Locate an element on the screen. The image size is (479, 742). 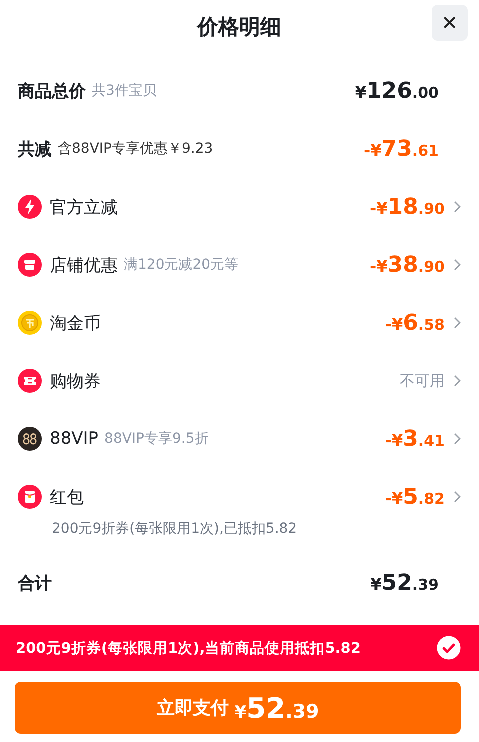
row-label: 购物券 is located at coordinates (75, 381).